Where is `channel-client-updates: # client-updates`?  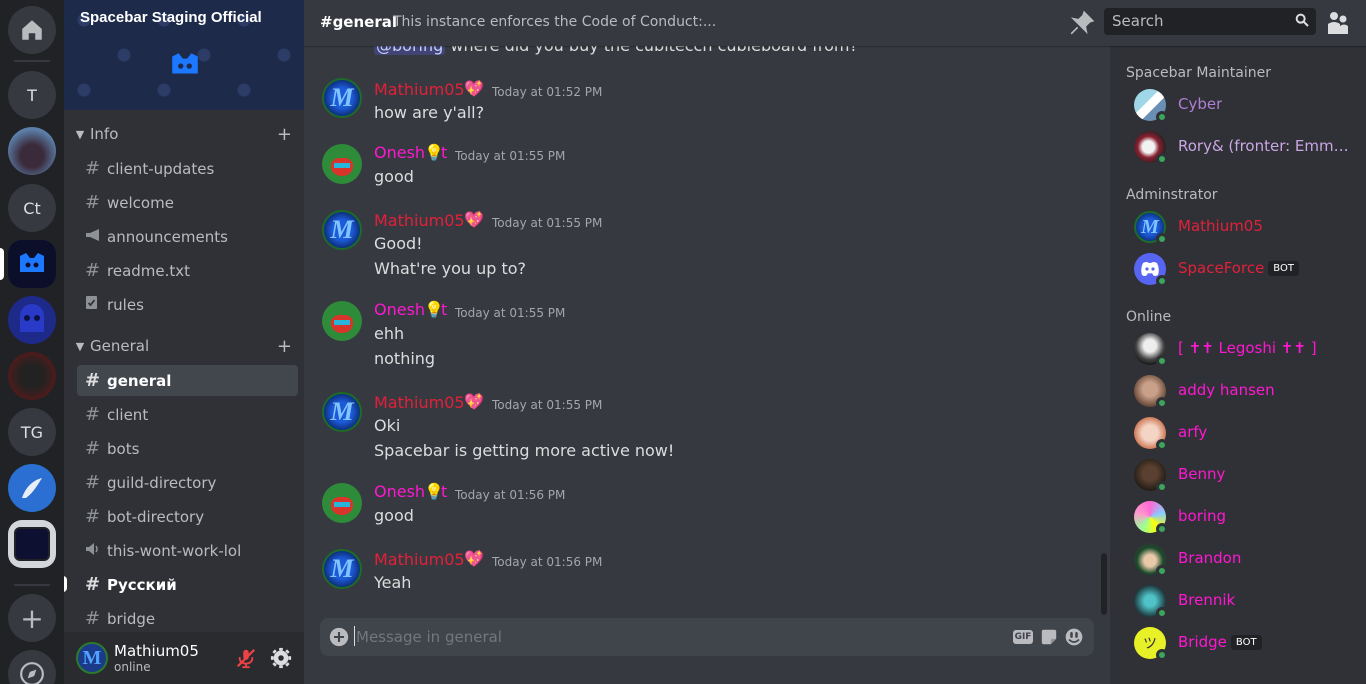 channel-client-updates: # client-updates is located at coordinates (187, 168).